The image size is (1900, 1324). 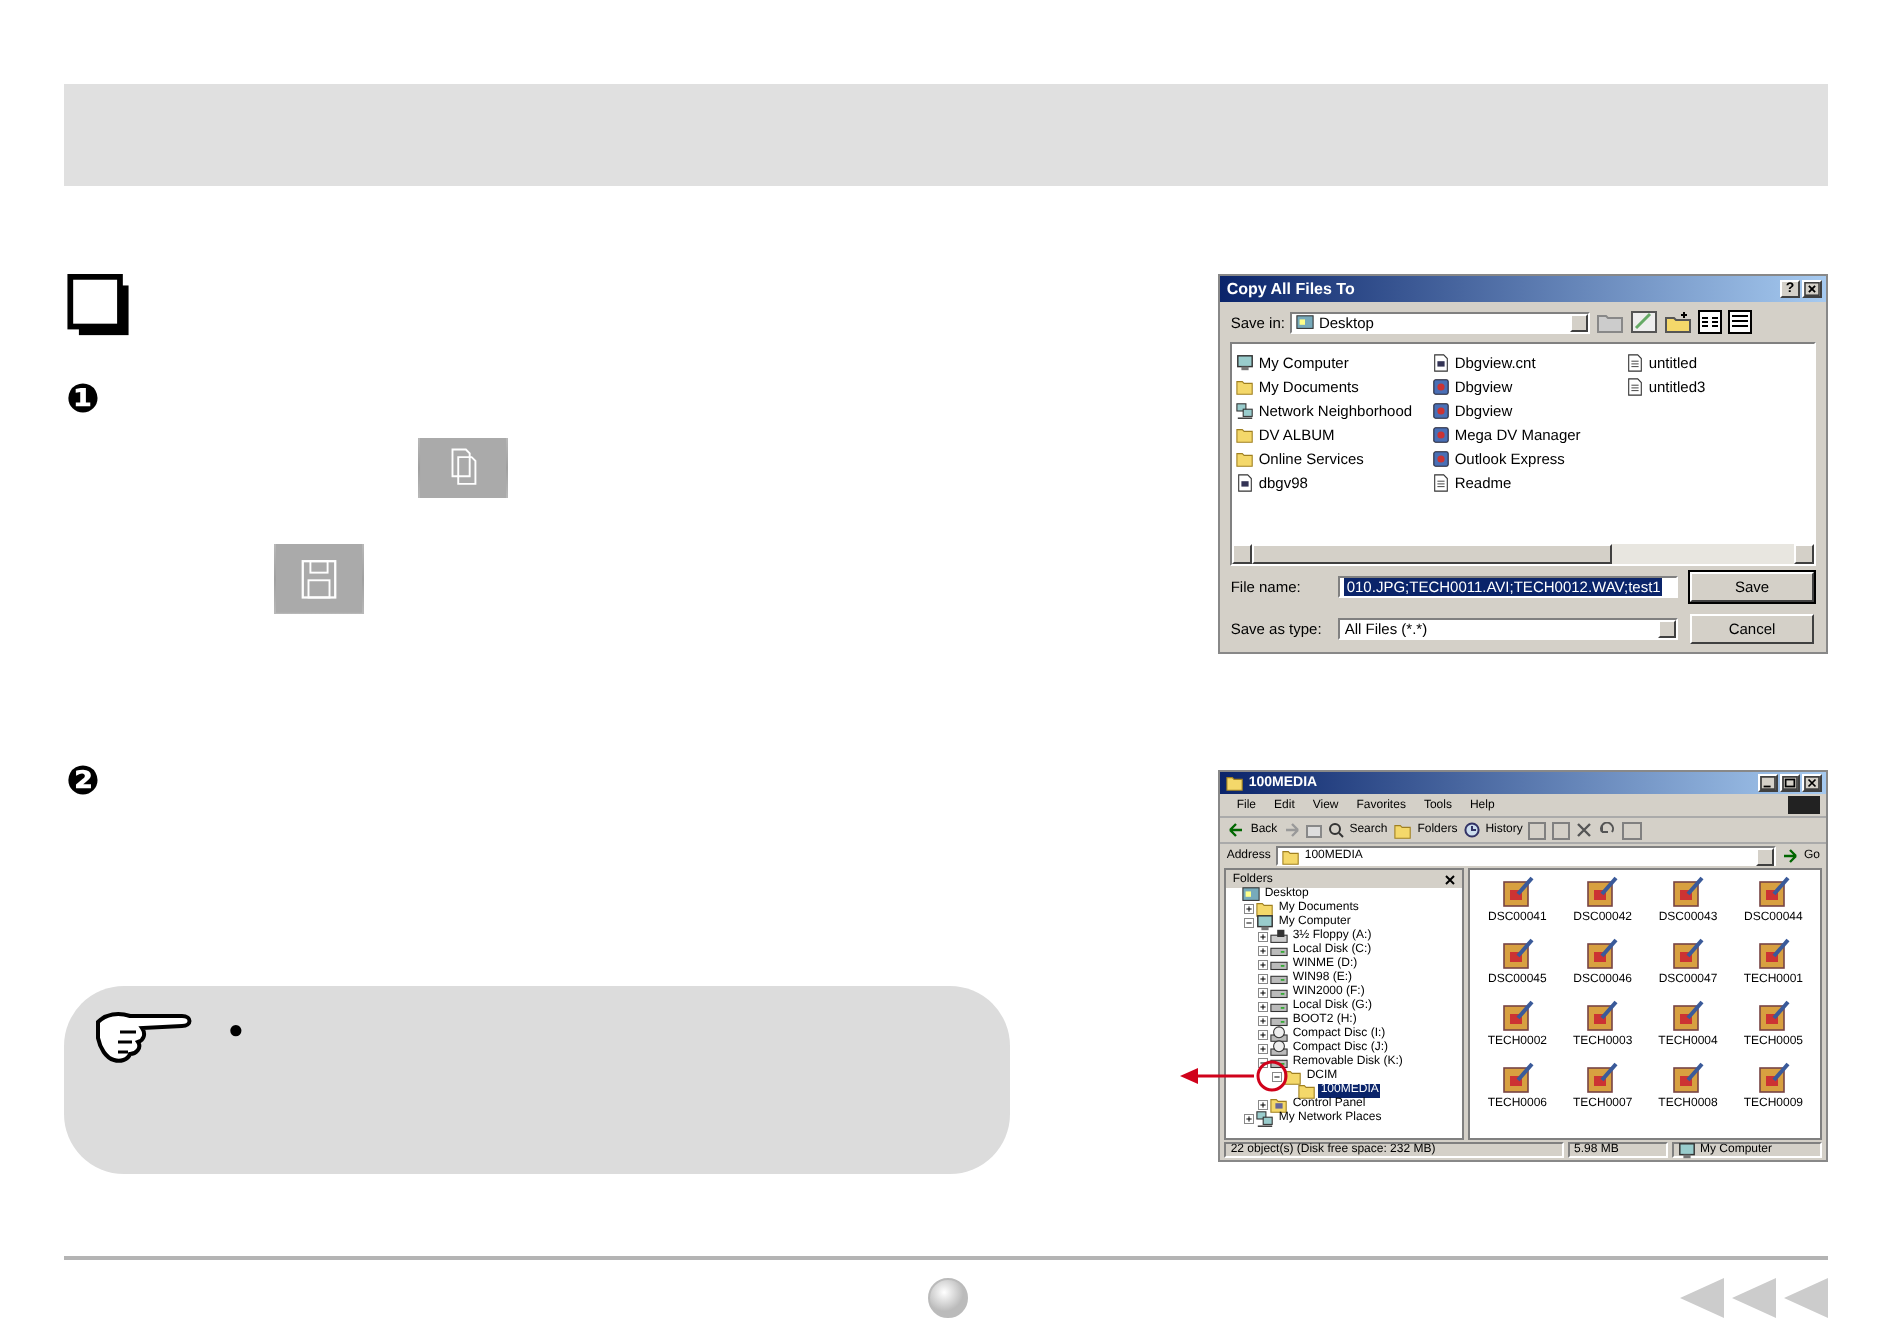 I want to click on save-icon, so click(x=319, y=578).